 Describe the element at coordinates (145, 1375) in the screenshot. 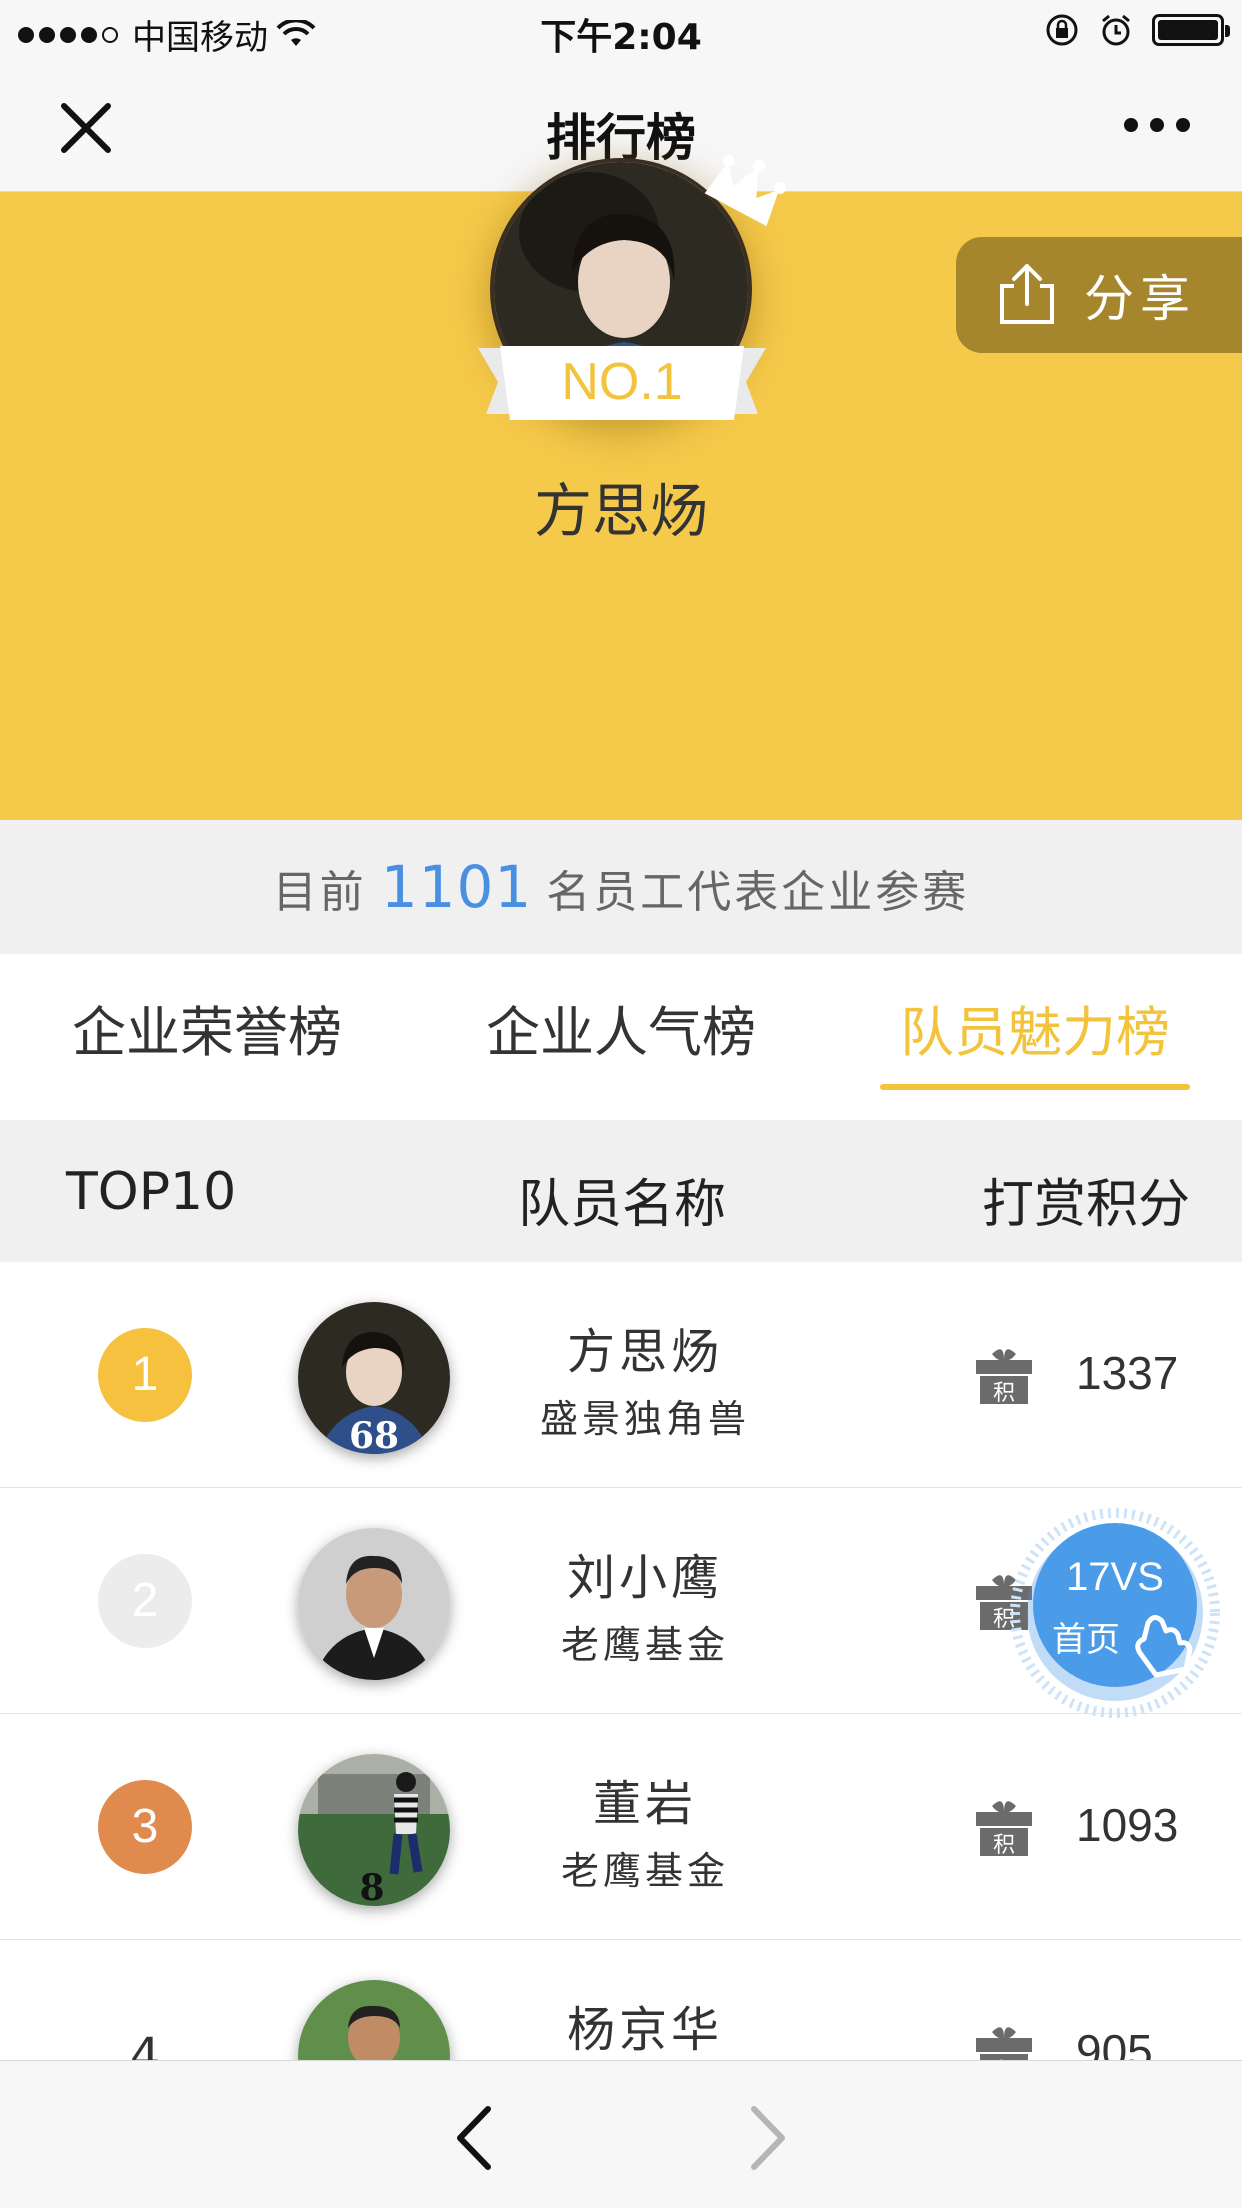

I see `rank-badge-1: 1` at that location.